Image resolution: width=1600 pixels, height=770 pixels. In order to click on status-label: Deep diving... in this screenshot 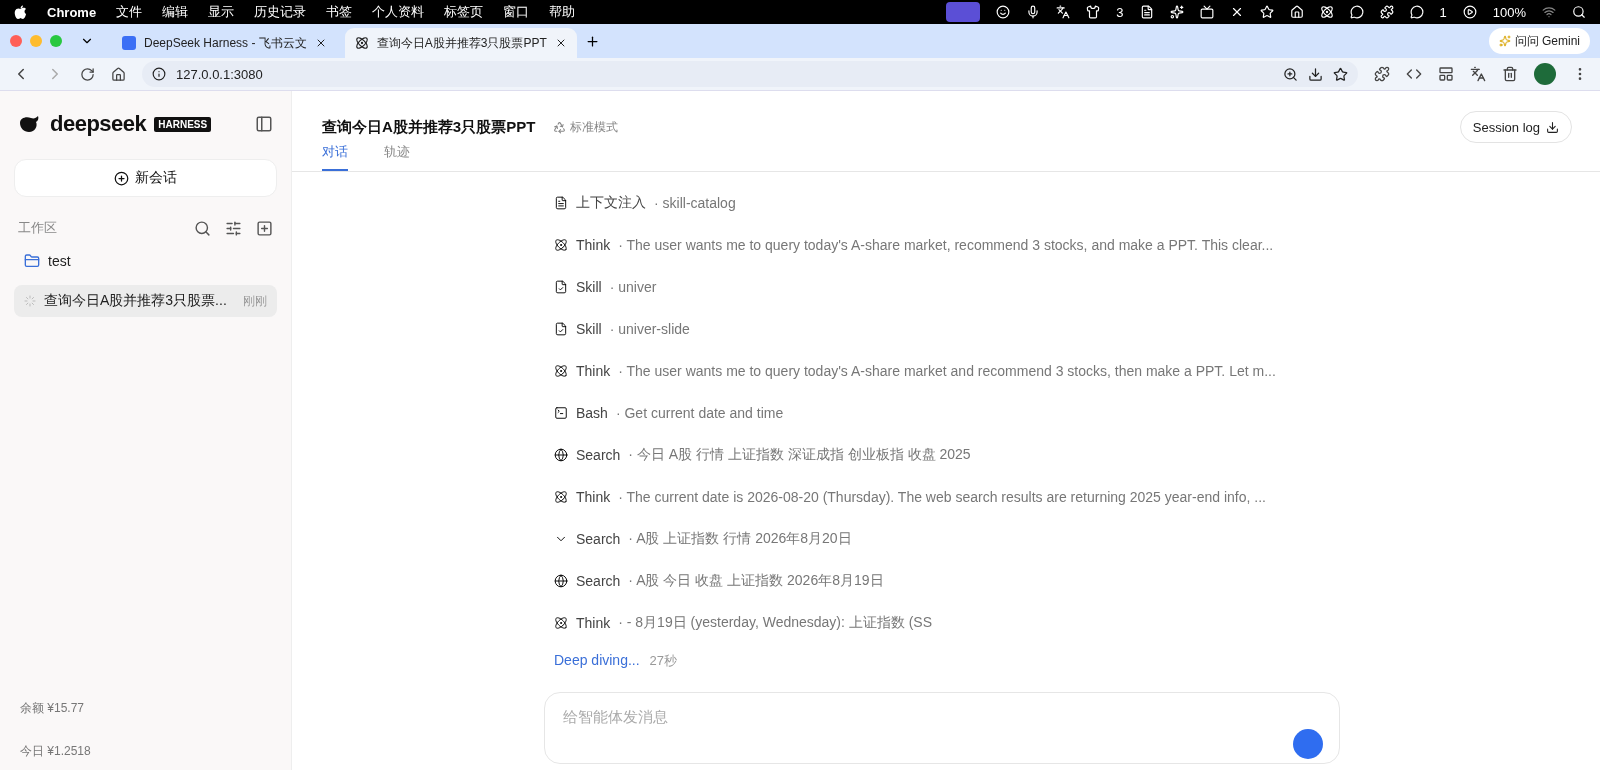, I will do `click(597, 660)`.